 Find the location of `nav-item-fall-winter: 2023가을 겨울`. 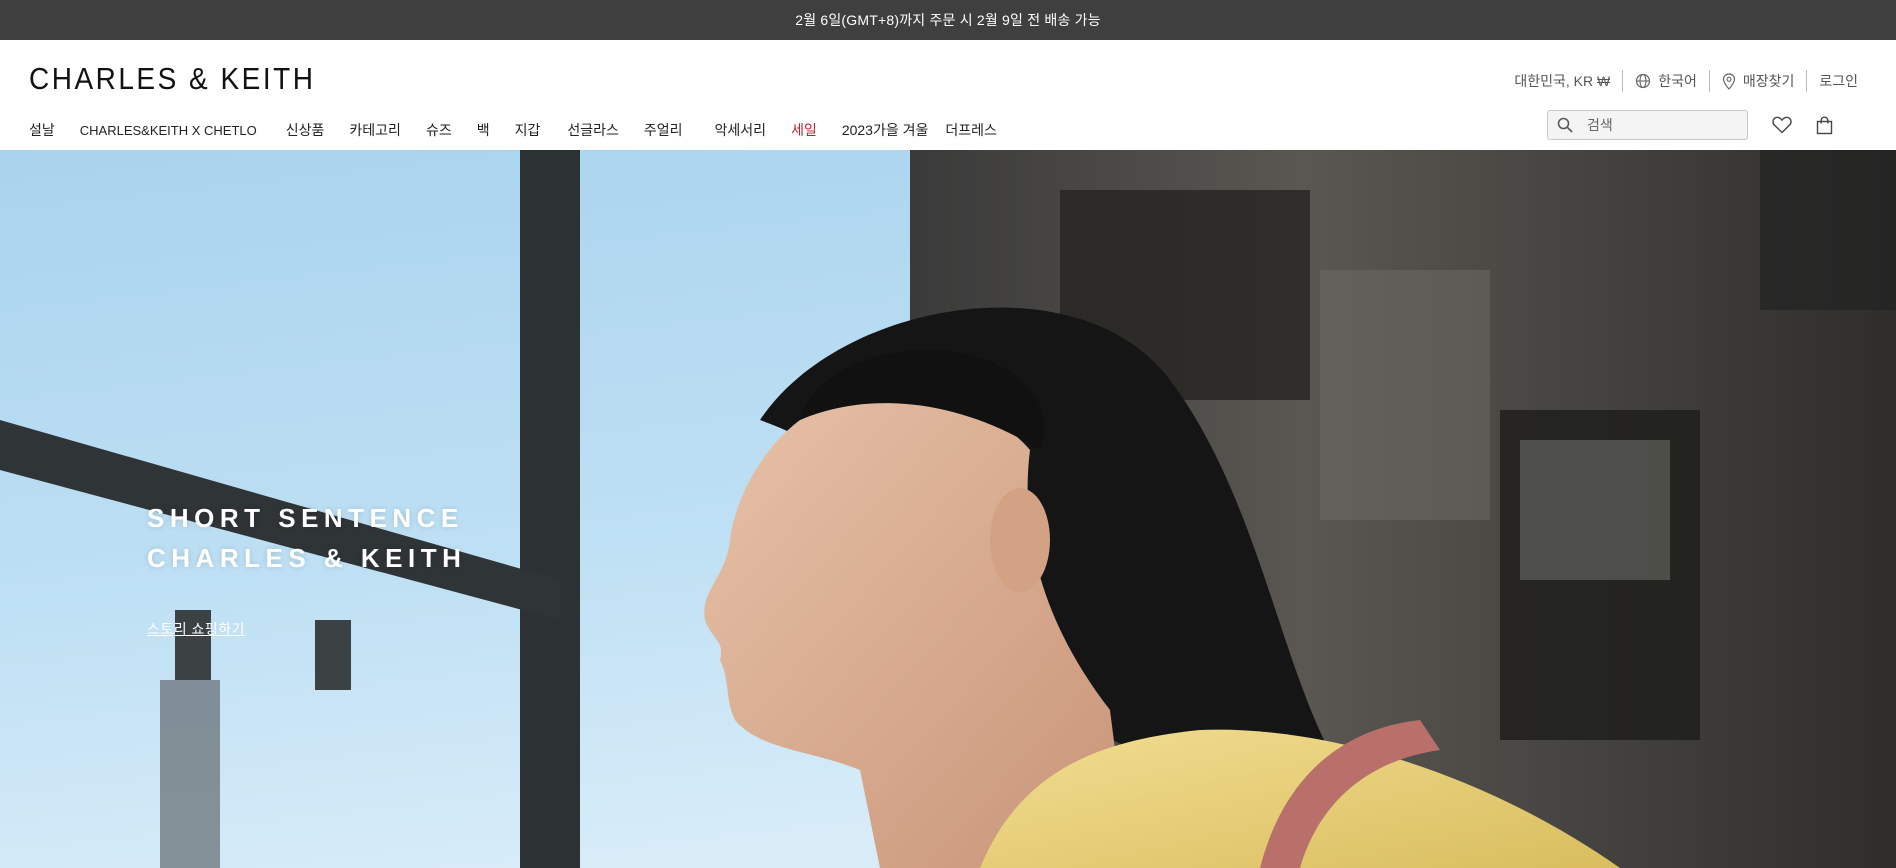

nav-item-fall-winter: 2023가을 겨울 is located at coordinates (885, 130).